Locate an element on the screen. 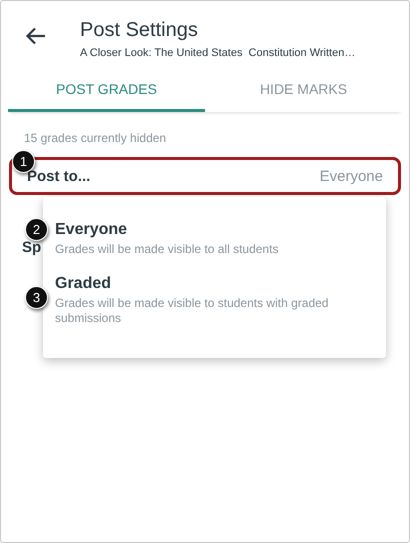 This screenshot has height=543, width=410. covered-label: Sp is located at coordinates (32, 247).